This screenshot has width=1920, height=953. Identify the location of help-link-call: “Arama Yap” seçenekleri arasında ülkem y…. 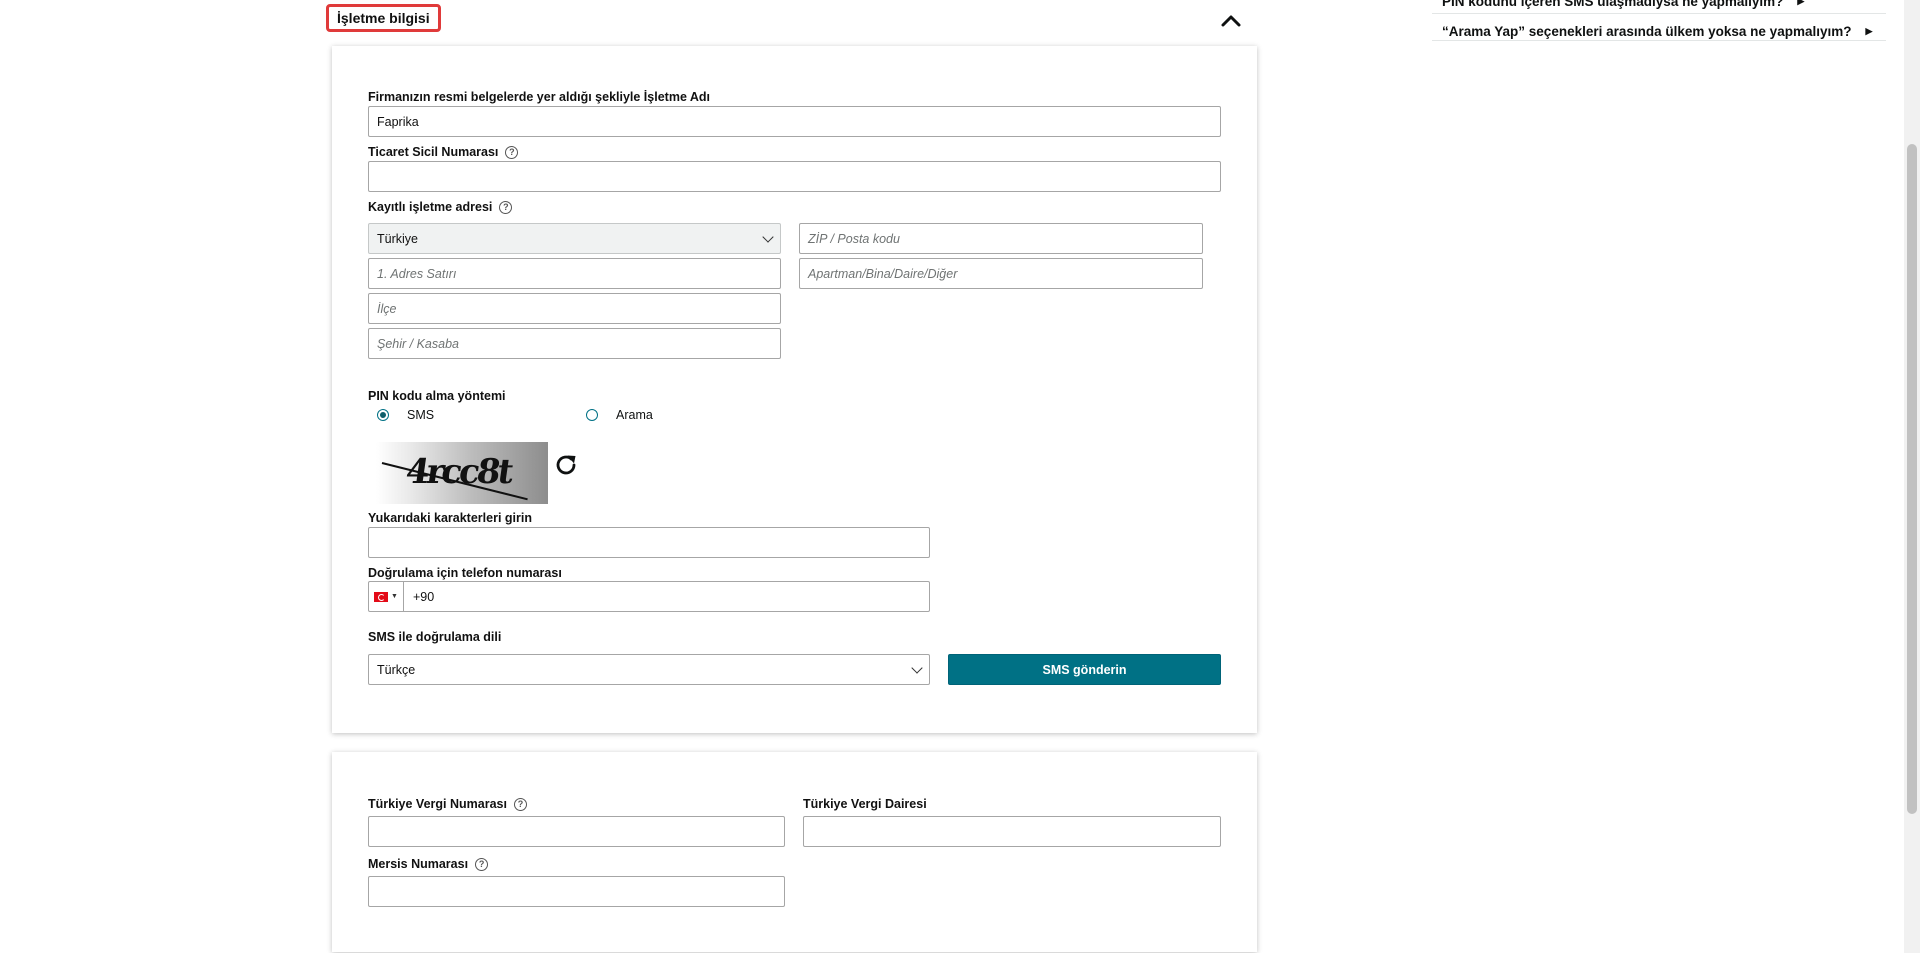
(1657, 31).